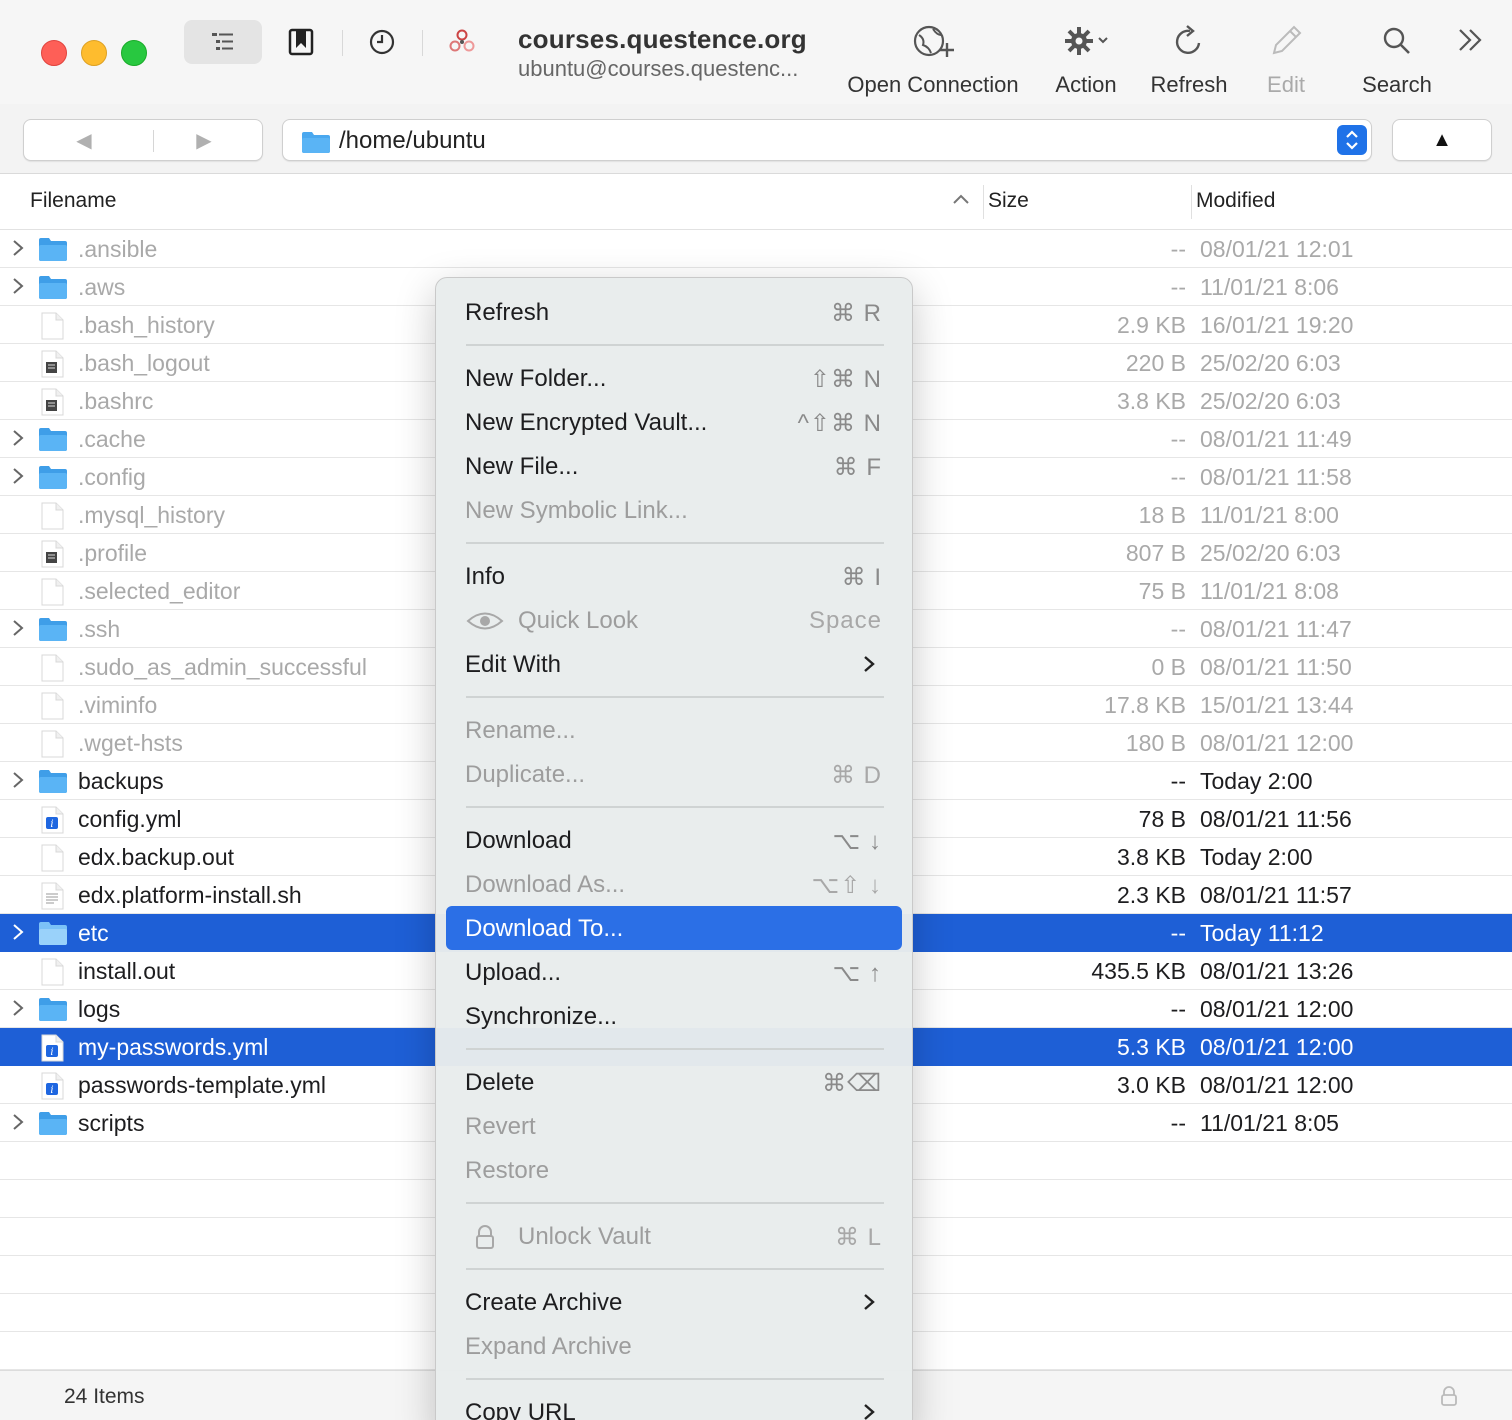 Image resolution: width=1512 pixels, height=1420 pixels. What do you see at coordinates (1162, 591) in the screenshot?
I see `file-size: 75 B` at bounding box center [1162, 591].